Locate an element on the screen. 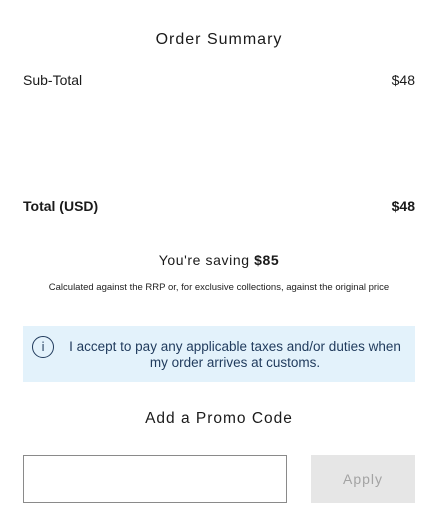 This screenshot has width=442, height=514. promo-code-input is located at coordinates (155, 479).